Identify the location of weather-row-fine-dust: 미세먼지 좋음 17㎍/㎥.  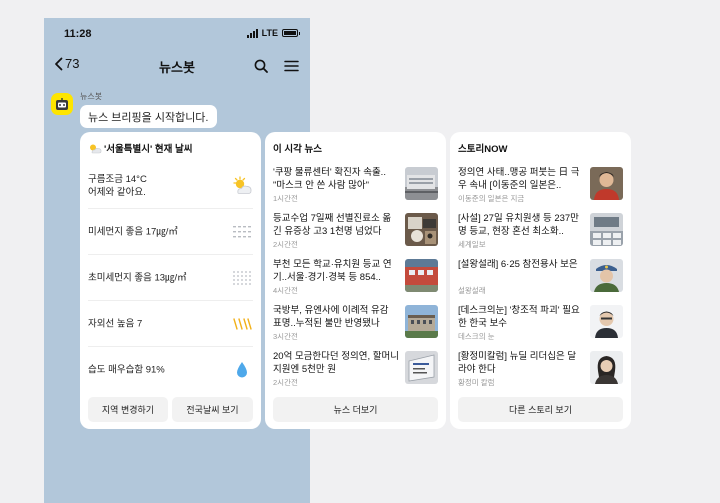
(170, 232).